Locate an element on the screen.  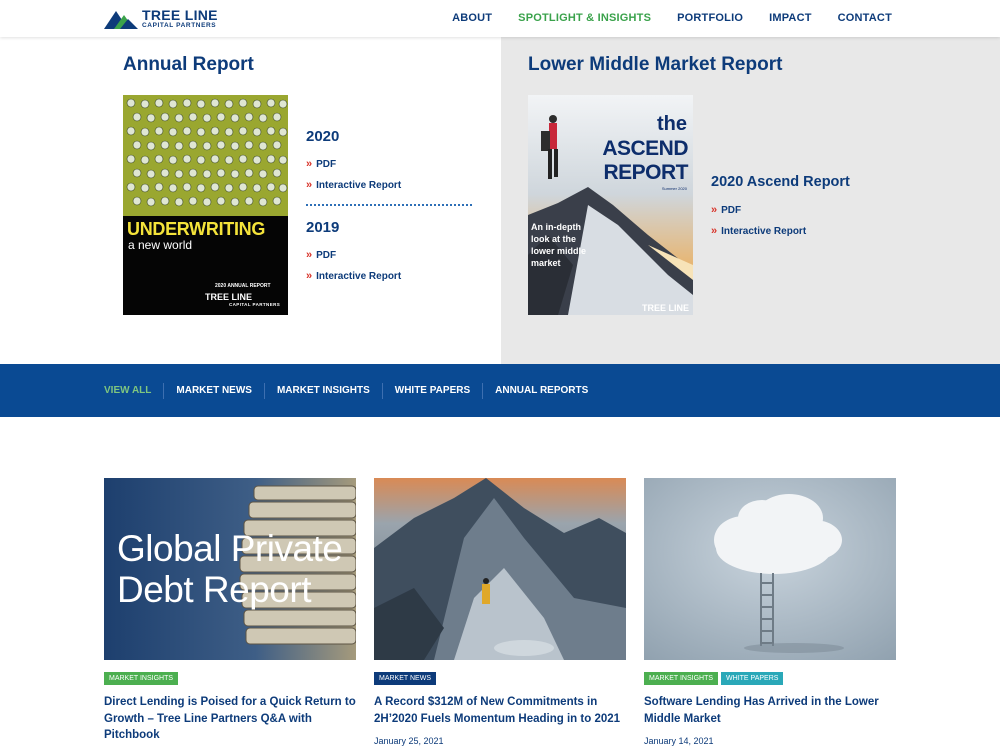
lmm-report-title: Lower Middle Market Report is located at coordinates (655, 64).